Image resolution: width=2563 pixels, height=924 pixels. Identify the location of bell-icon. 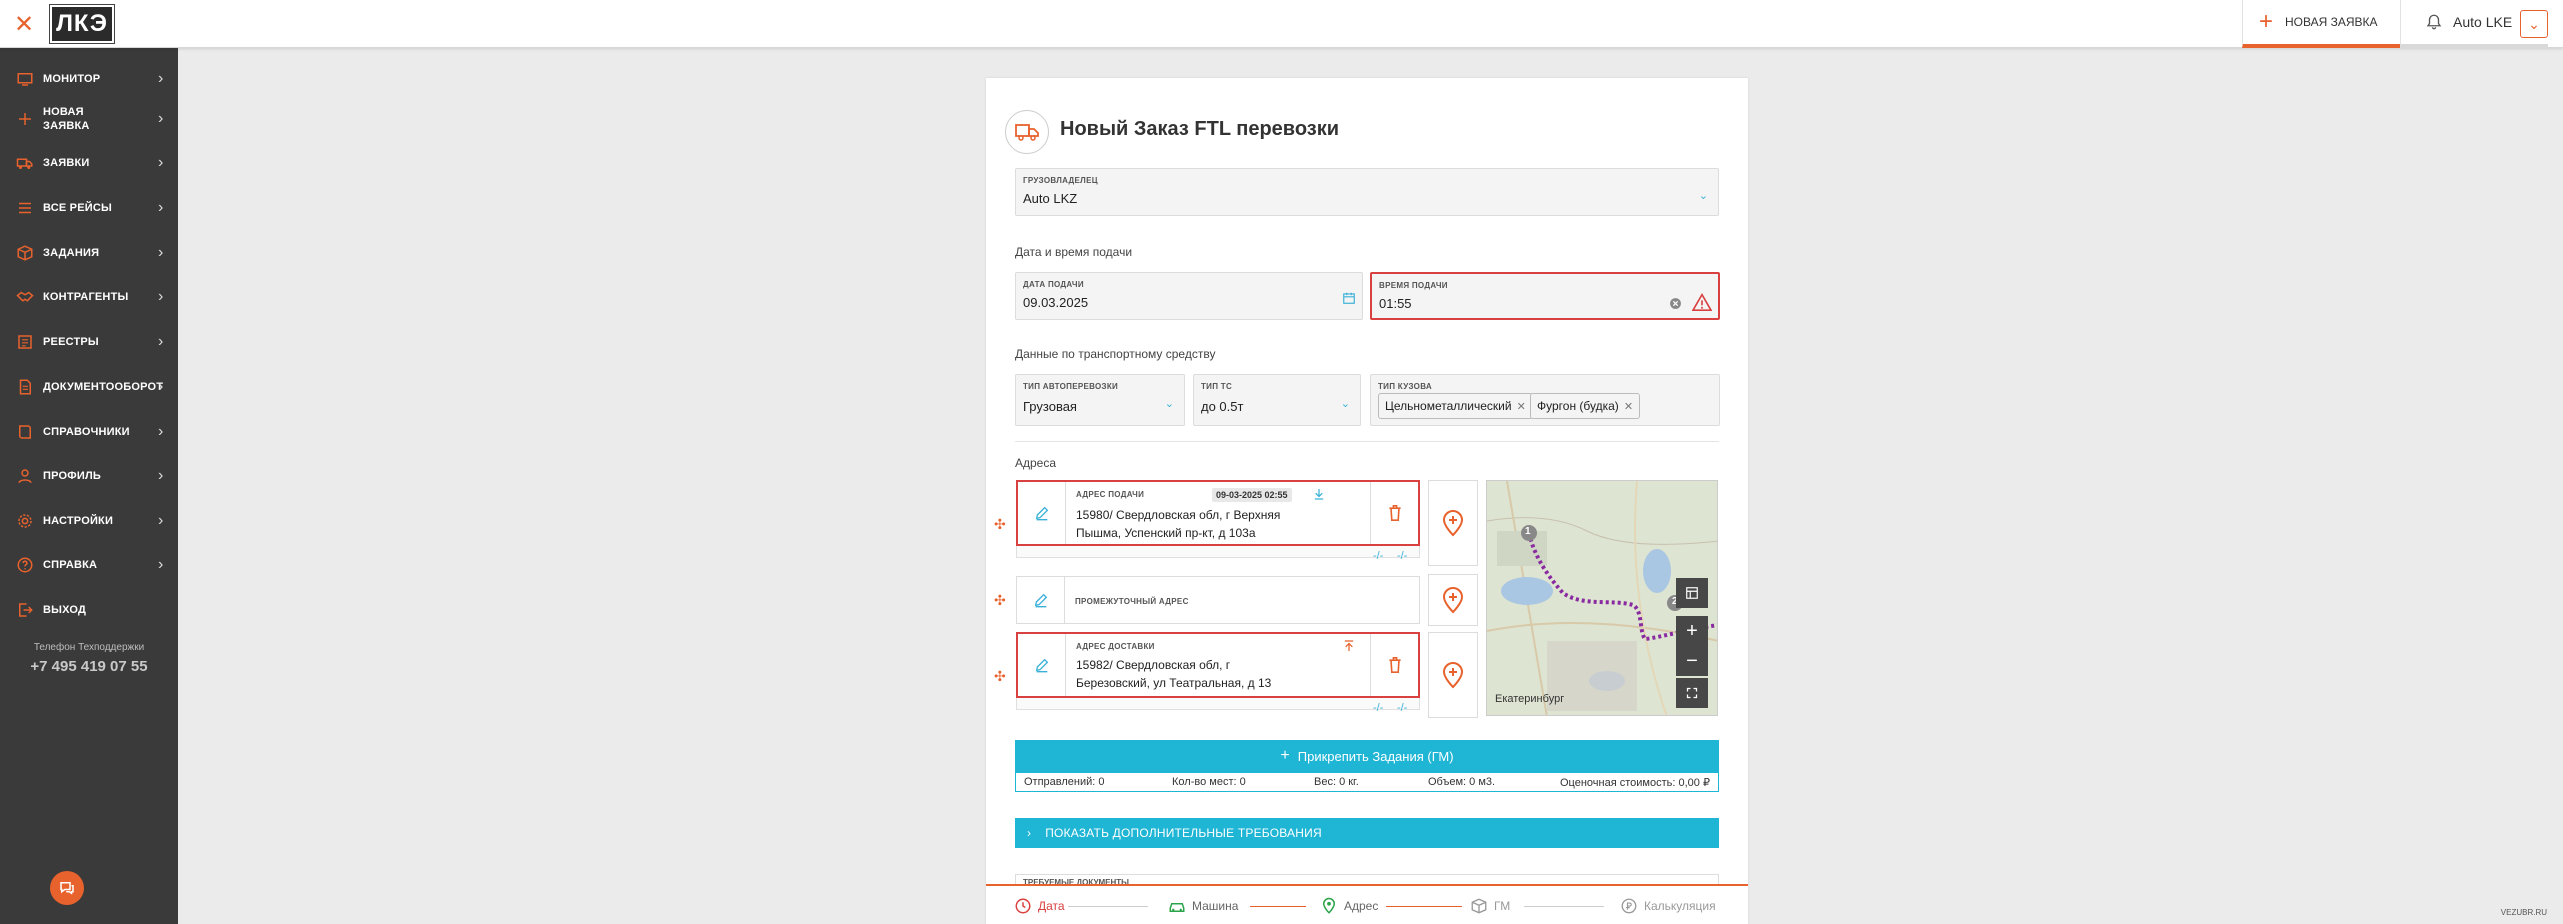
(2434, 22).